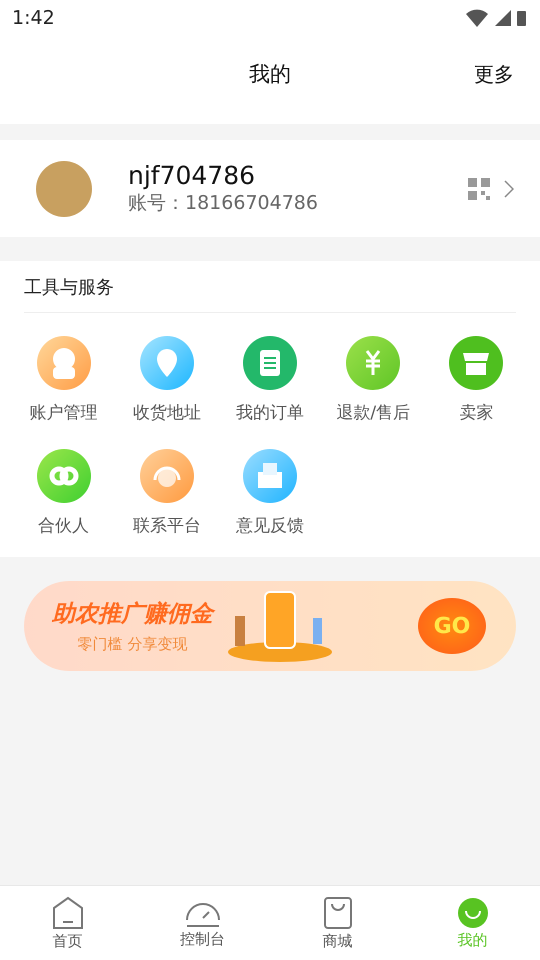 This screenshot has width=540, height=960. I want to click on section-title: 工具与服务, so click(69, 287).